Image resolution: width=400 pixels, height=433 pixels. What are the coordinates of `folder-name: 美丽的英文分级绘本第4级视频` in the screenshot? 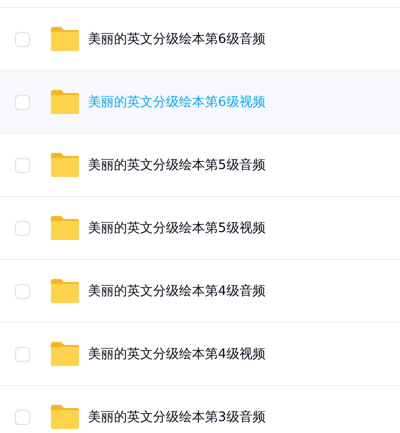 It's located at (177, 354).